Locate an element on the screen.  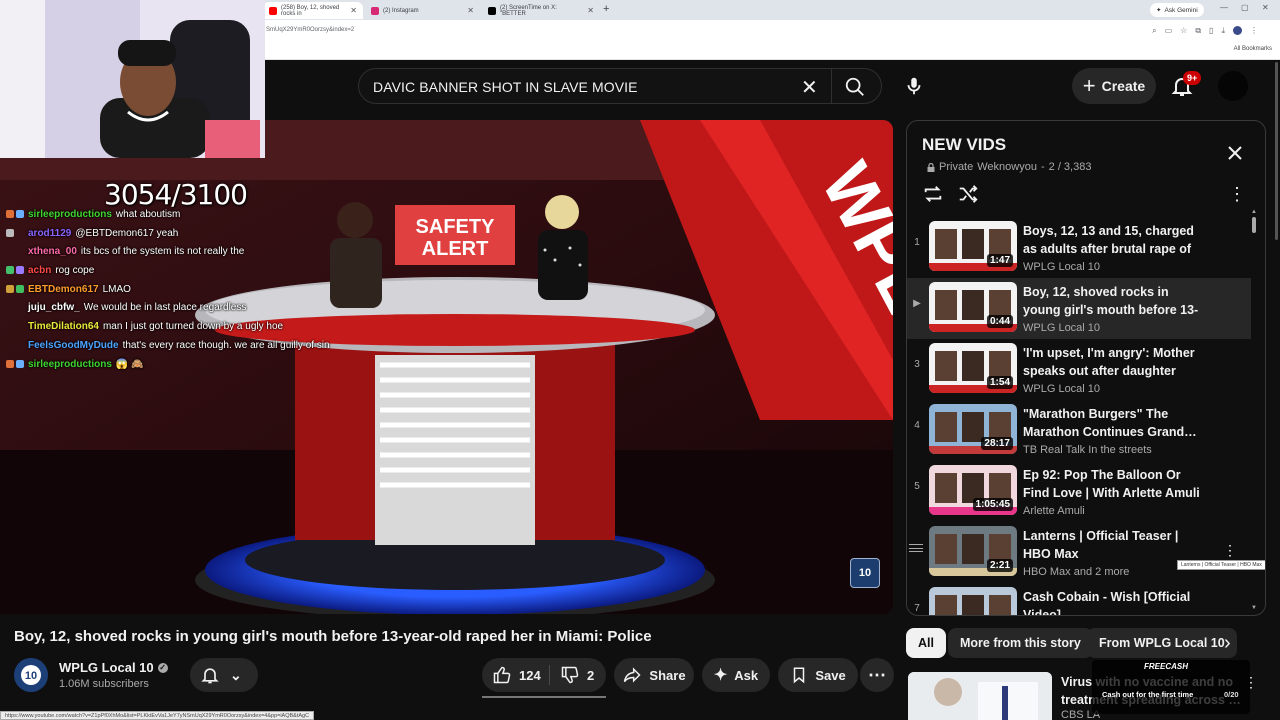
browser-tab-x: (2) ScreenTime on X: "BETTER ✕ is located at coordinates (541, 10).